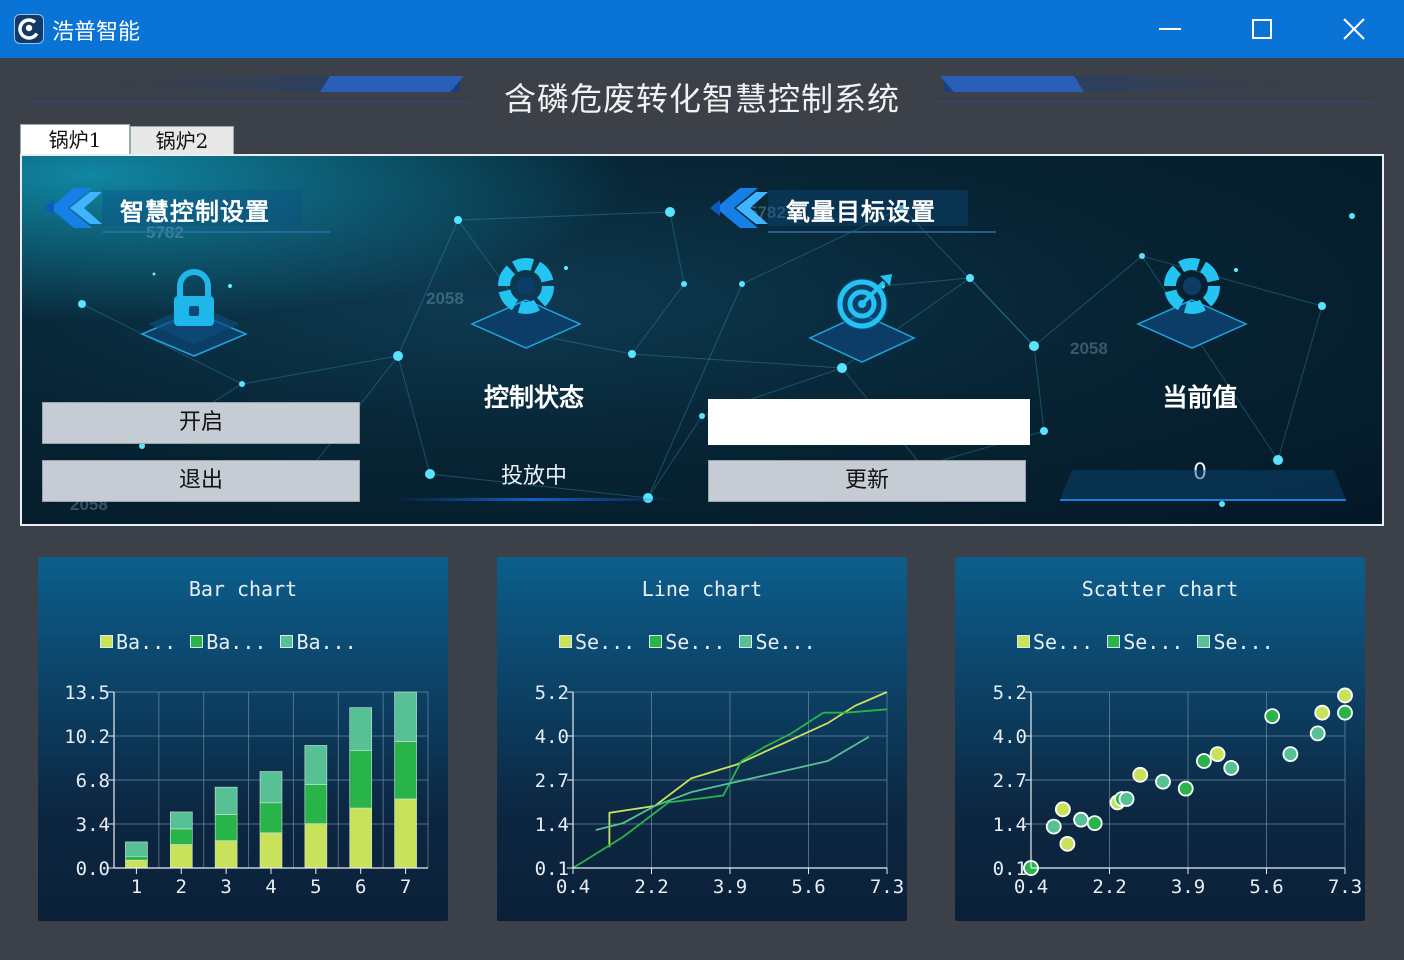 Image resolution: width=1404 pixels, height=960 pixels. I want to click on y-tick-label: 6.8, so click(93, 781).